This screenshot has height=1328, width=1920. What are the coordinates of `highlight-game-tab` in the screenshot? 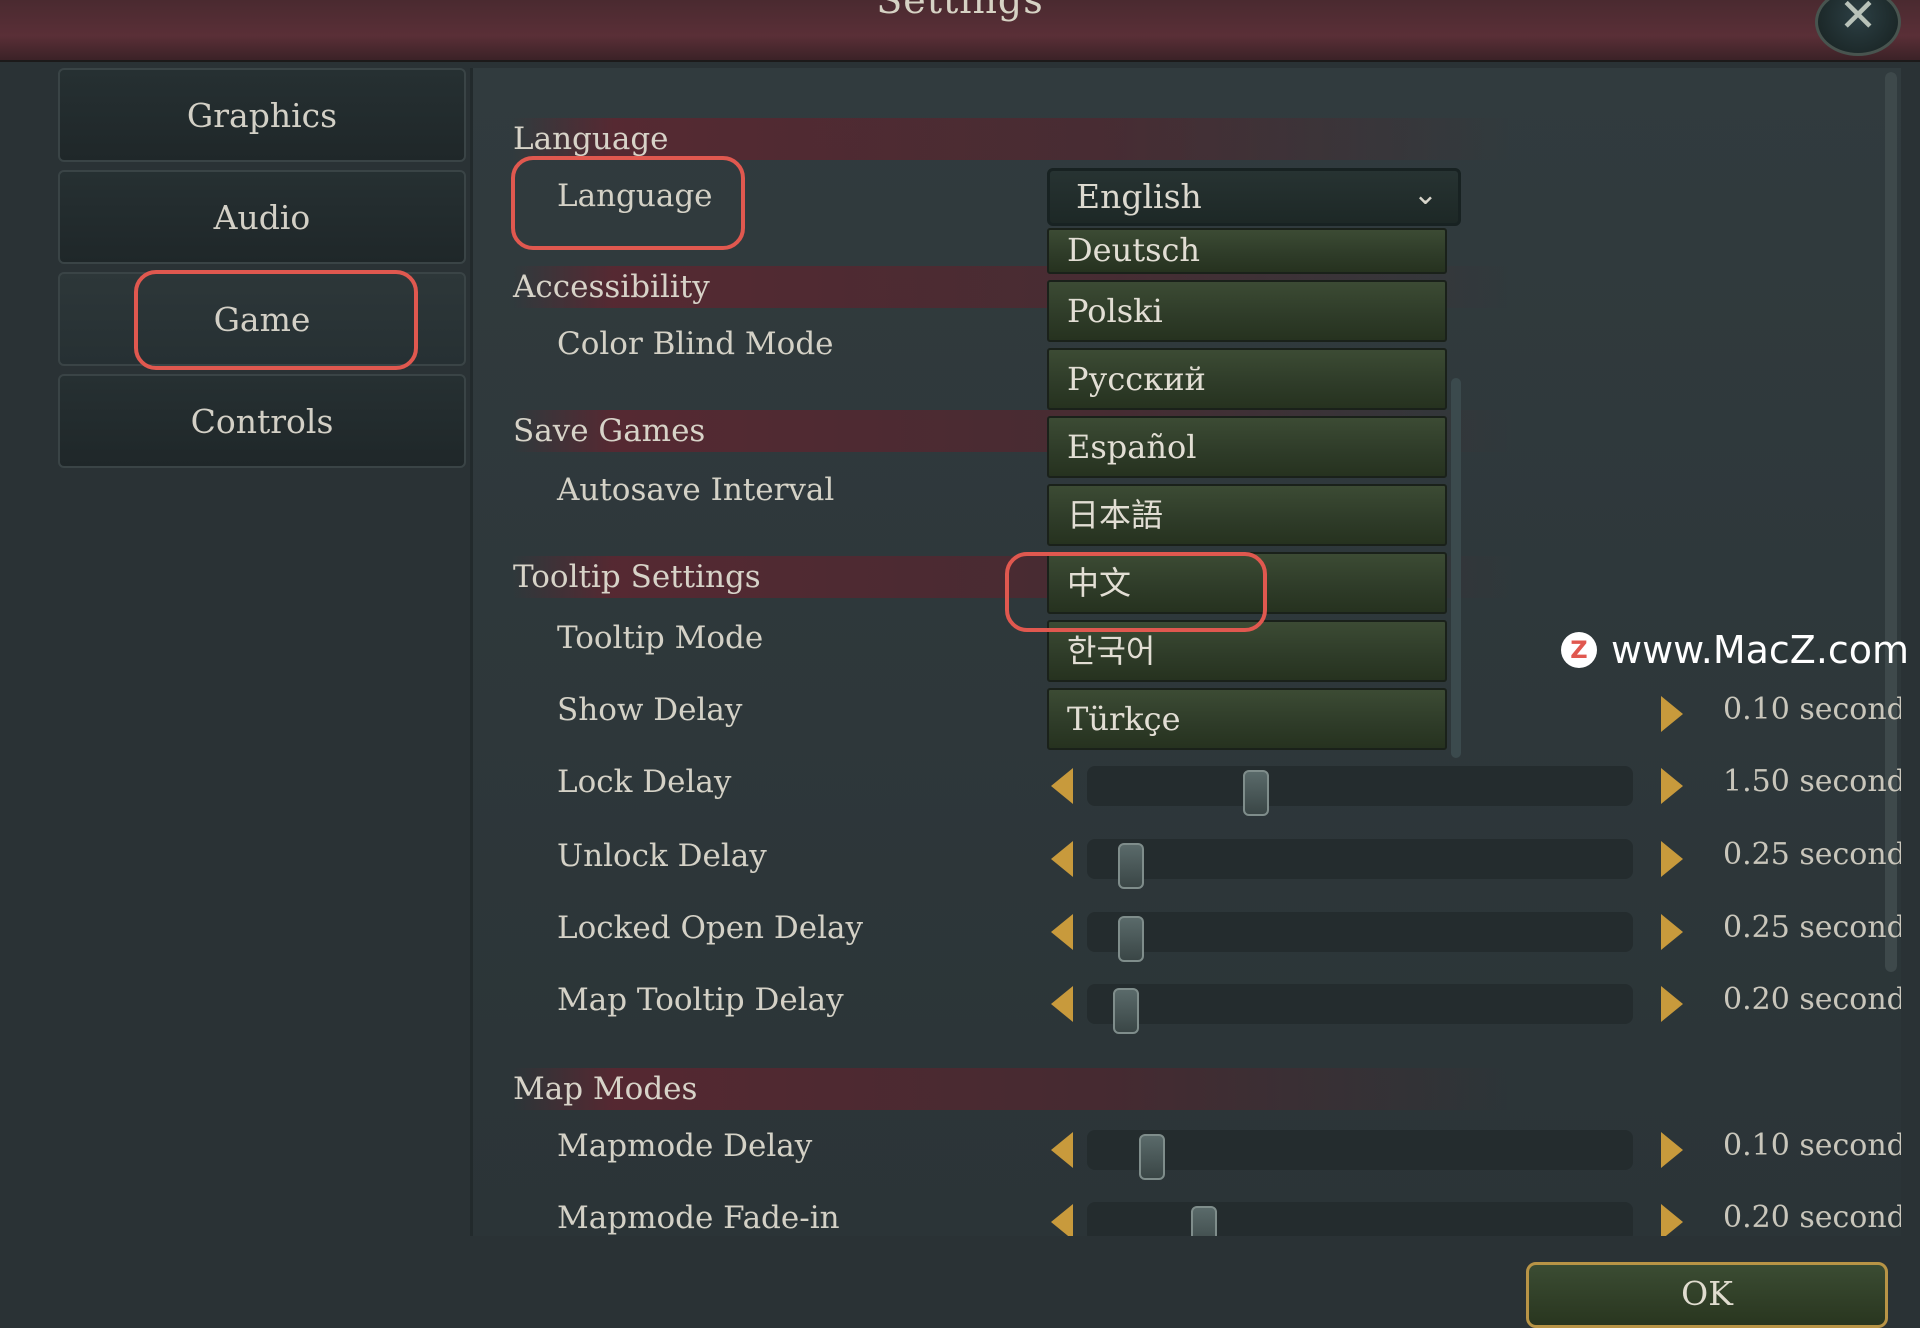 It's located at (276, 320).